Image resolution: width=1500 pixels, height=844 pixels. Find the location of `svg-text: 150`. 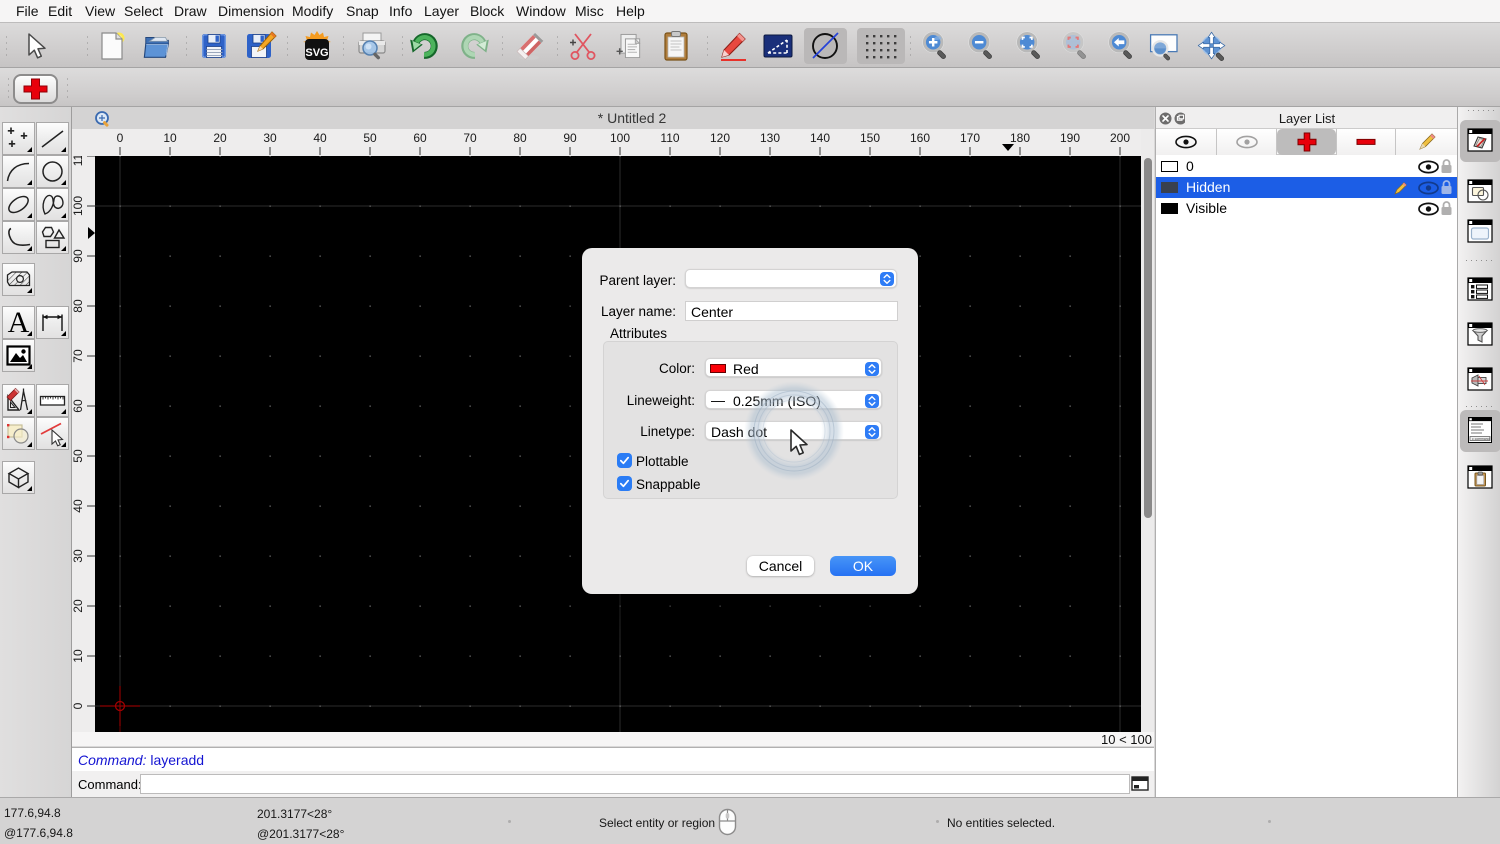

svg-text: 150 is located at coordinates (870, 138).